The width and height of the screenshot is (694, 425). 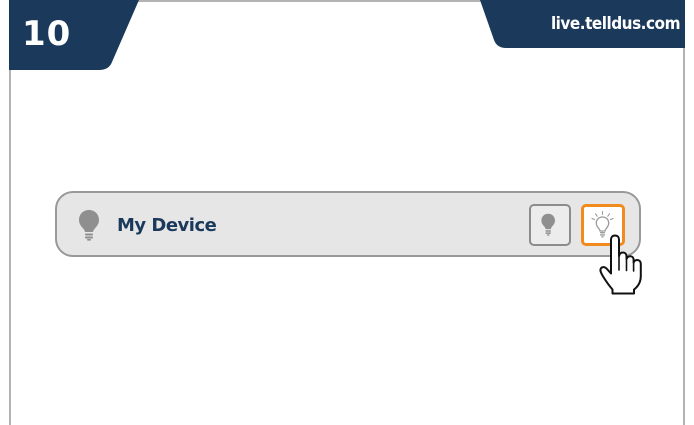 I want to click on bulb-icon, so click(x=89, y=225).